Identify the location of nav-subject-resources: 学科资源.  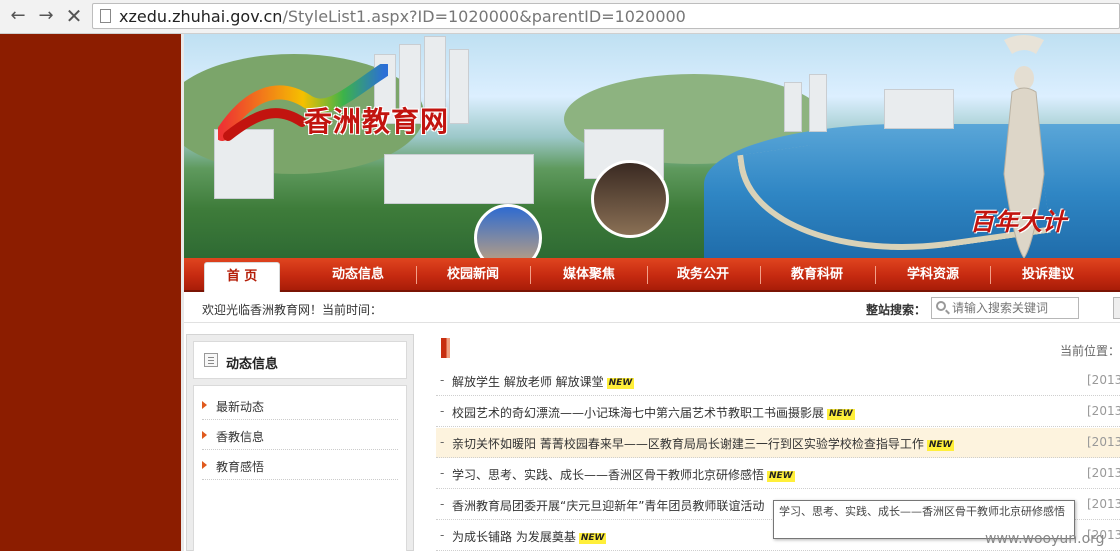
(933, 275).